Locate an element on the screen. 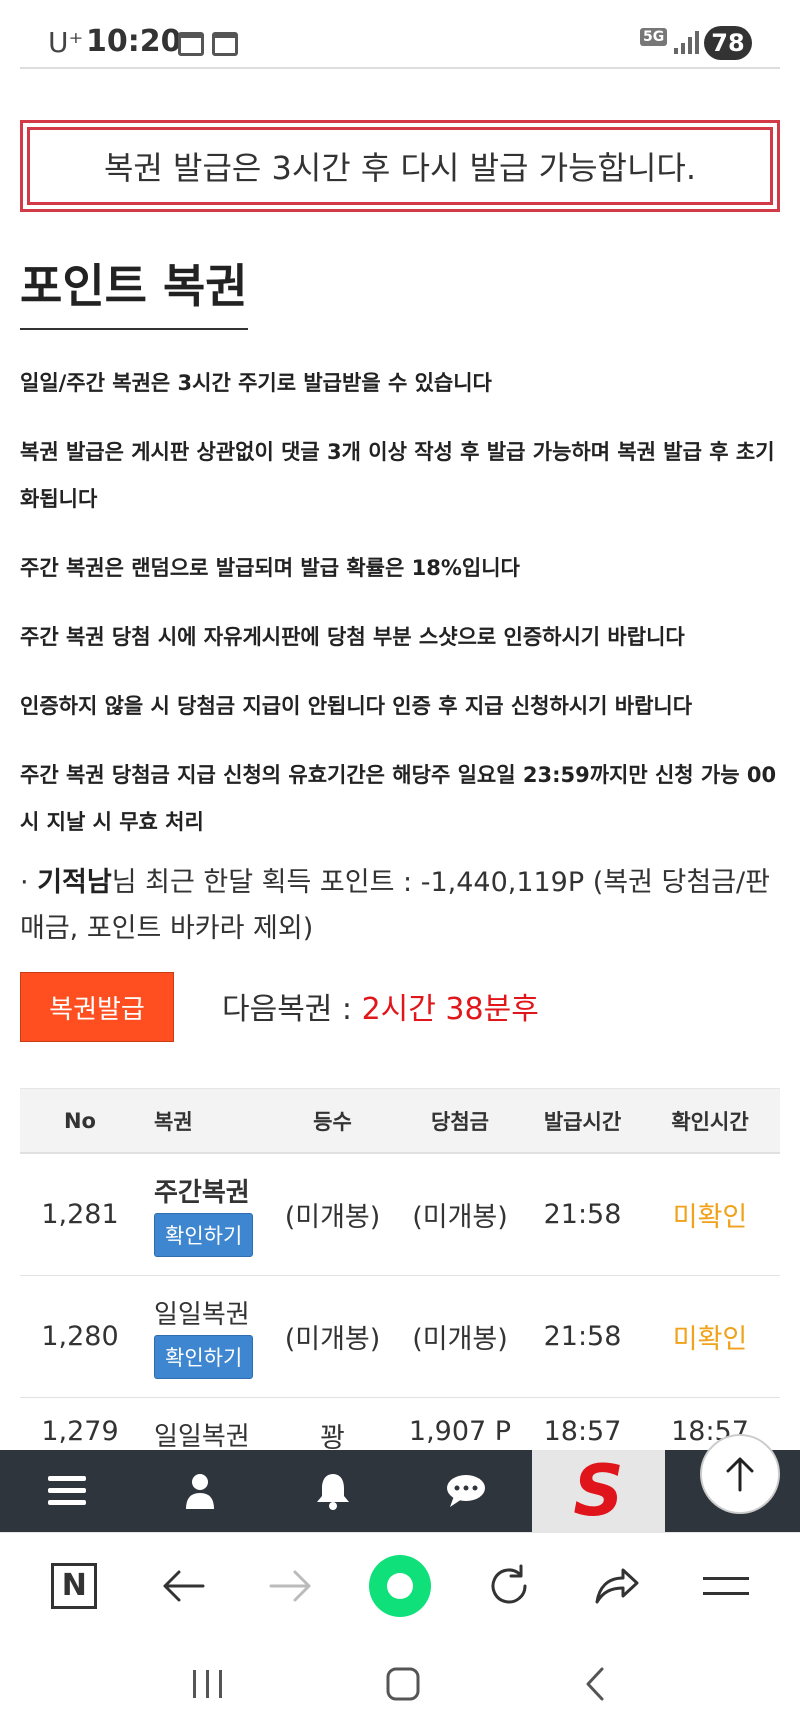 The height and width of the screenshot is (1734, 800). notifications-button is located at coordinates (332, 1491).